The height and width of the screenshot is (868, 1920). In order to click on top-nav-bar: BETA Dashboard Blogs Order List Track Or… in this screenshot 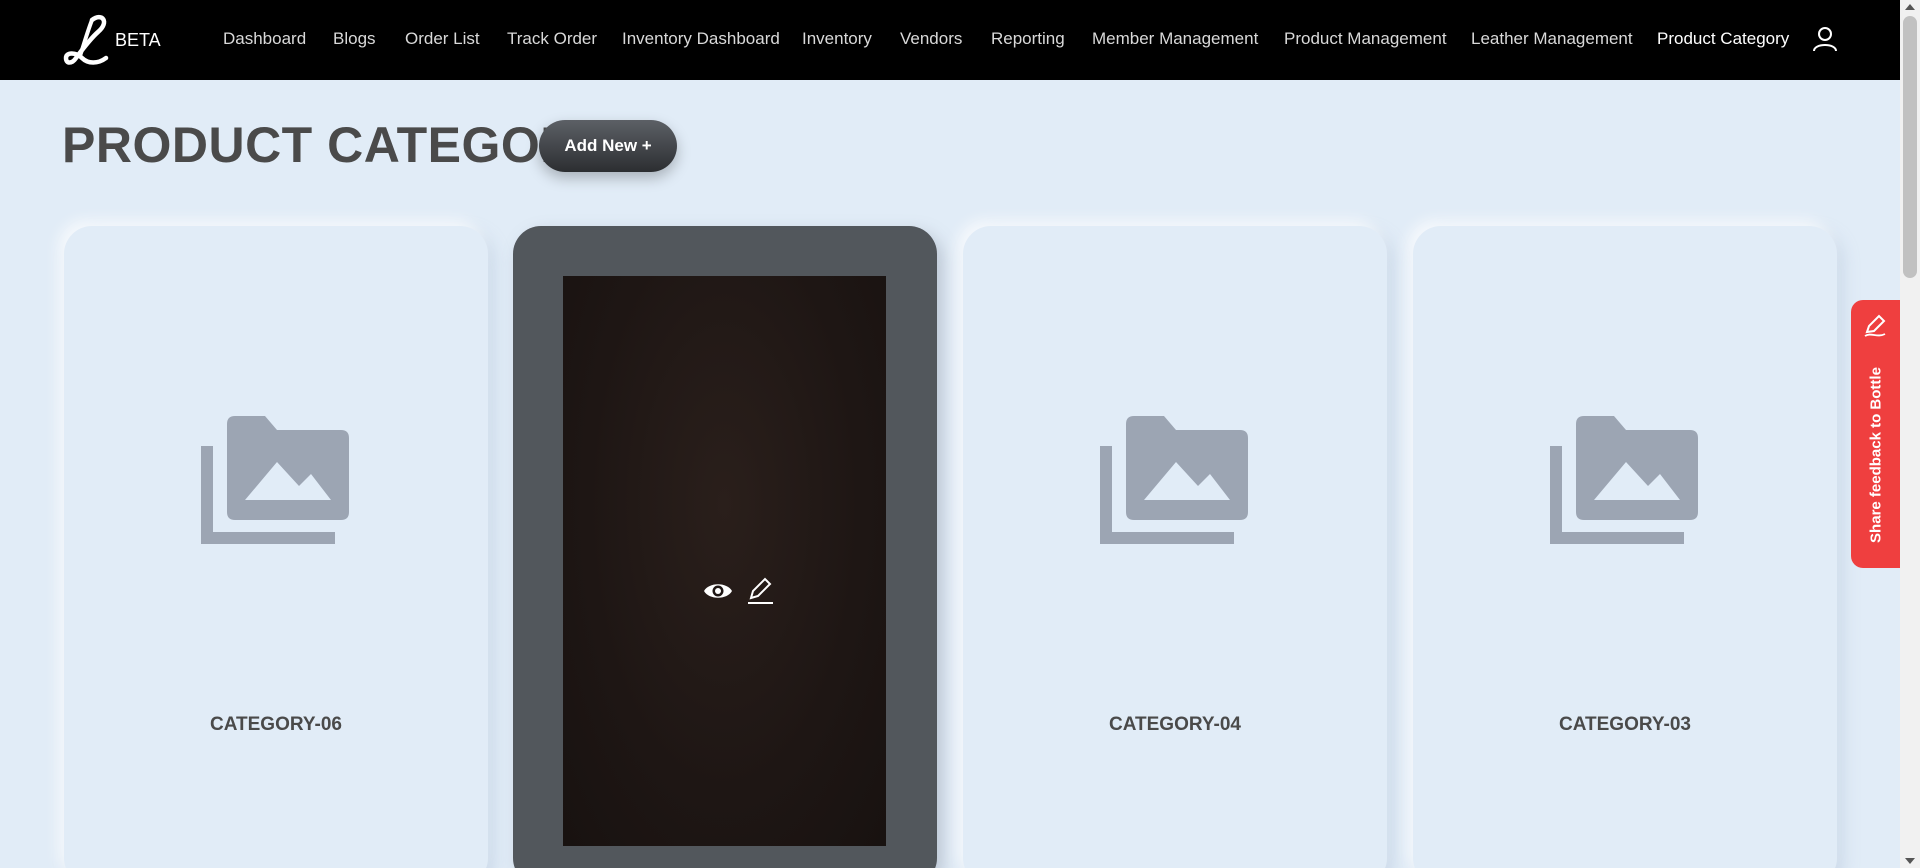, I will do `click(950, 40)`.